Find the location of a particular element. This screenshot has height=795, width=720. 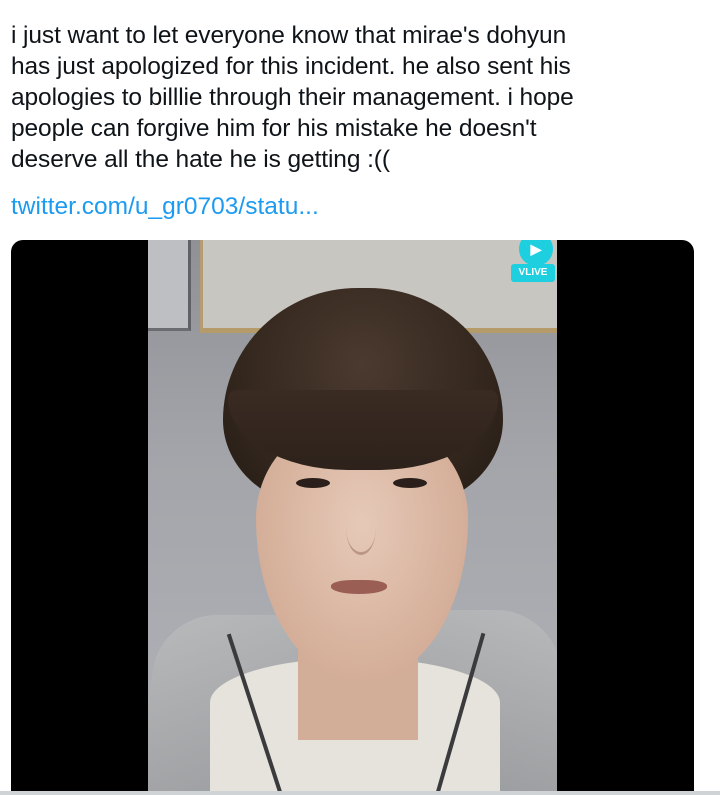

divider is located at coordinates (360, 793).